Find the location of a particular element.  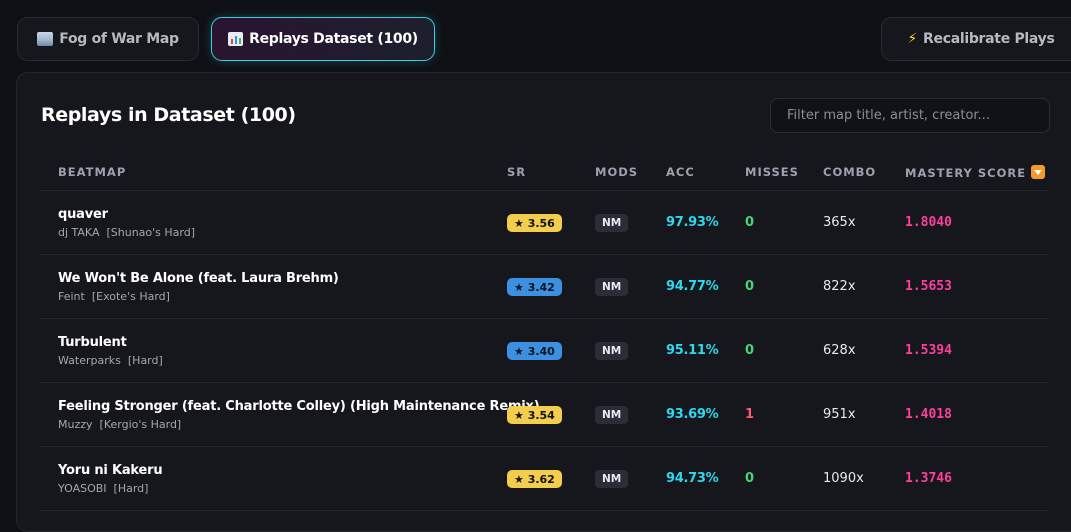

recalibrate-plays-button: ⚡ Recalibrate Plays is located at coordinates (976, 39).